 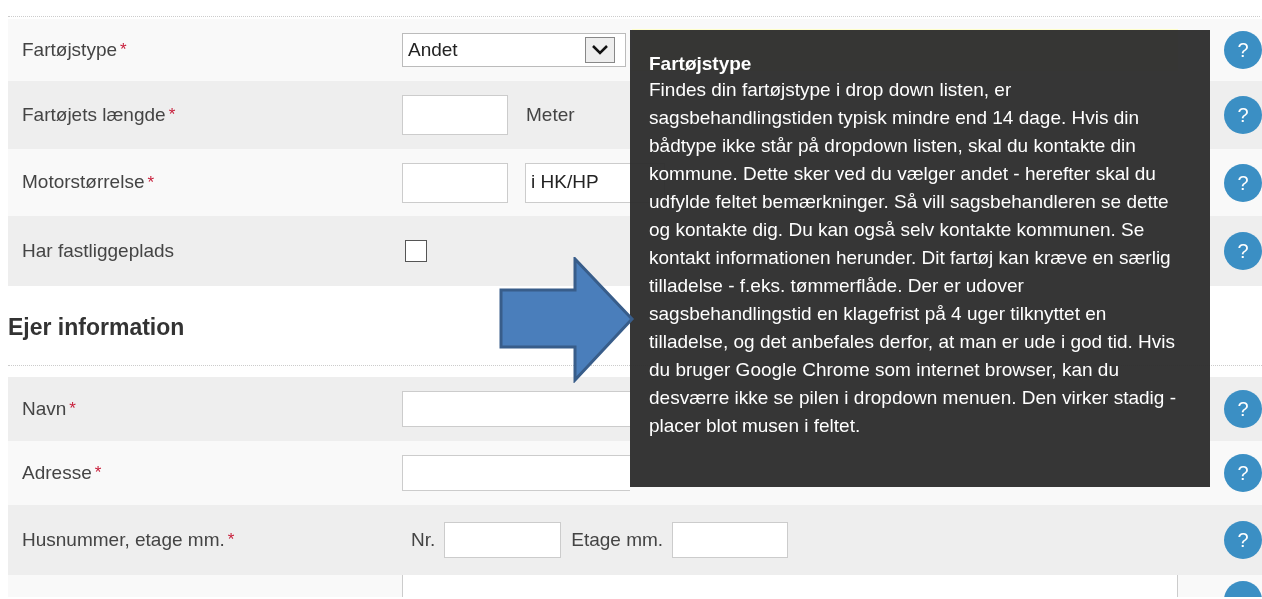 What do you see at coordinates (617, 539) in the screenshot?
I see `field-label: Etage mm.` at bounding box center [617, 539].